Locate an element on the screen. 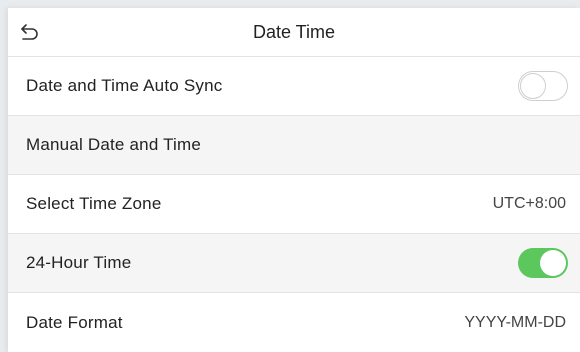 This screenshot has width=580, height=352. row-label: Select Time Zone is located at coordinates (94, 203).